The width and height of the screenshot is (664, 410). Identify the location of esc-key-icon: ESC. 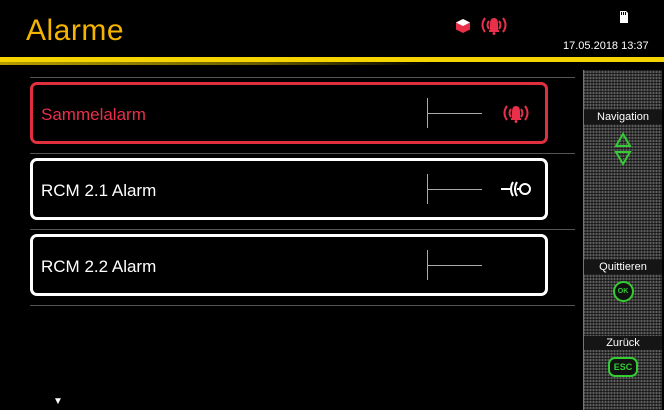
(623, 367).